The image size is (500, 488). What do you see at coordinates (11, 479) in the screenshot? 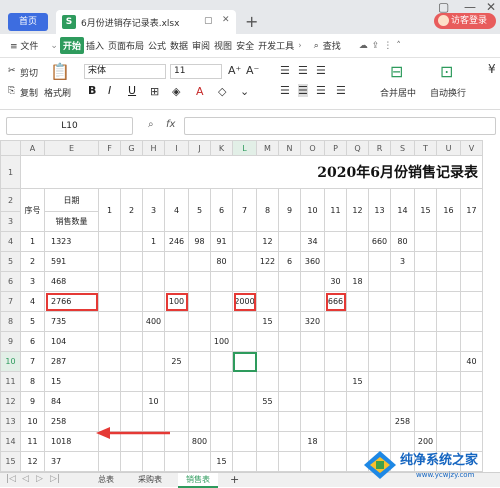
I see `first-sheet-icon: |◁` at bounding box center [11, 479].